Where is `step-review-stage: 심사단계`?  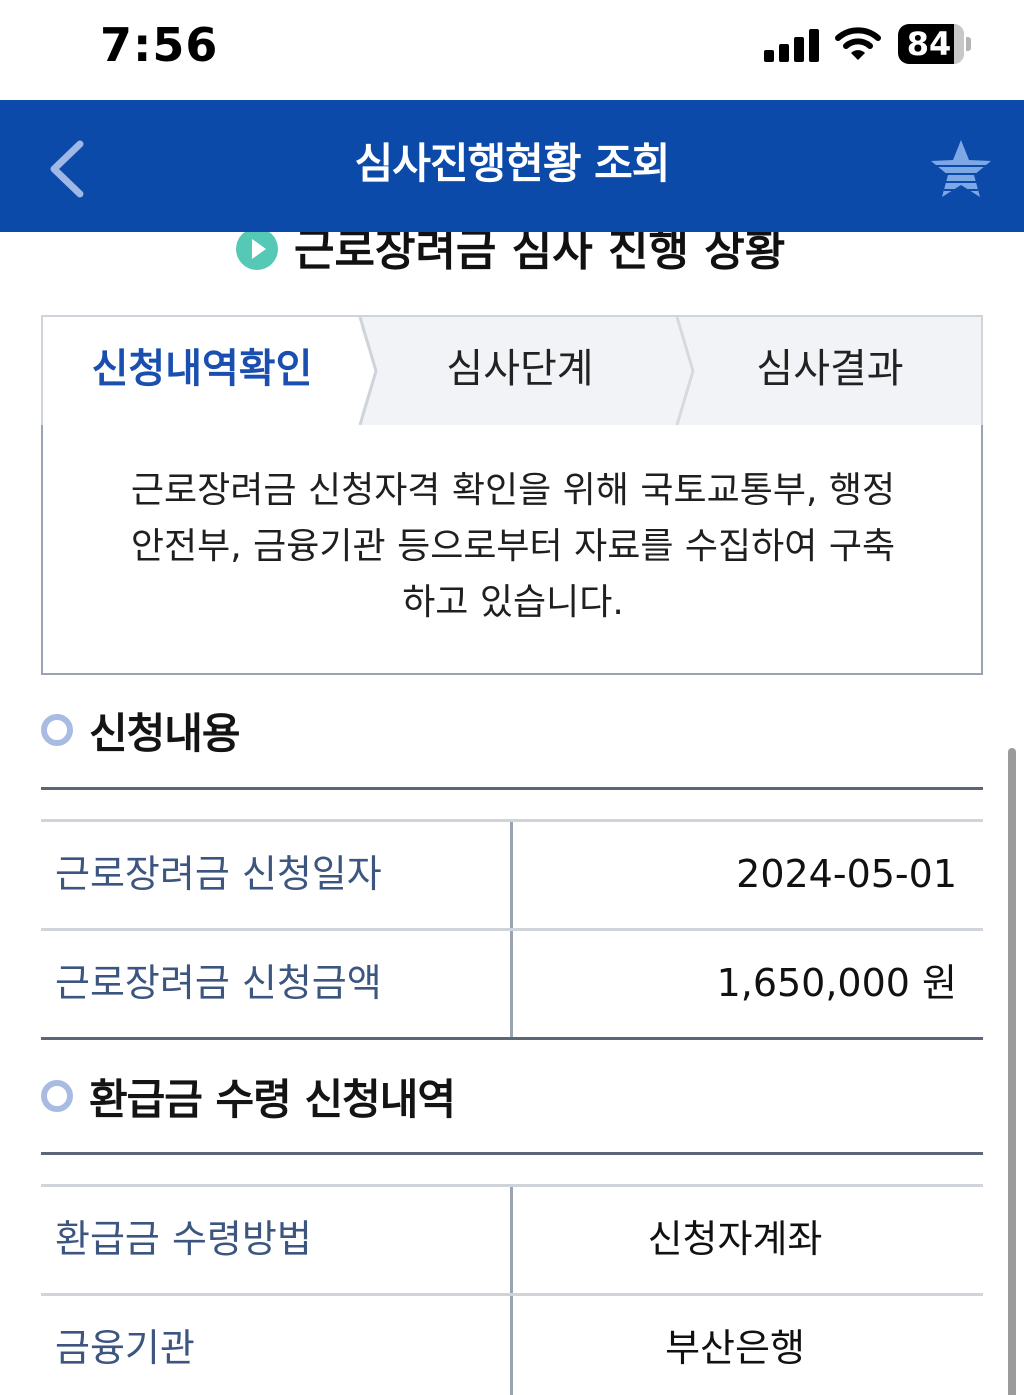 step-review-stage: 심사단계 is located at coordinates (520, 371).